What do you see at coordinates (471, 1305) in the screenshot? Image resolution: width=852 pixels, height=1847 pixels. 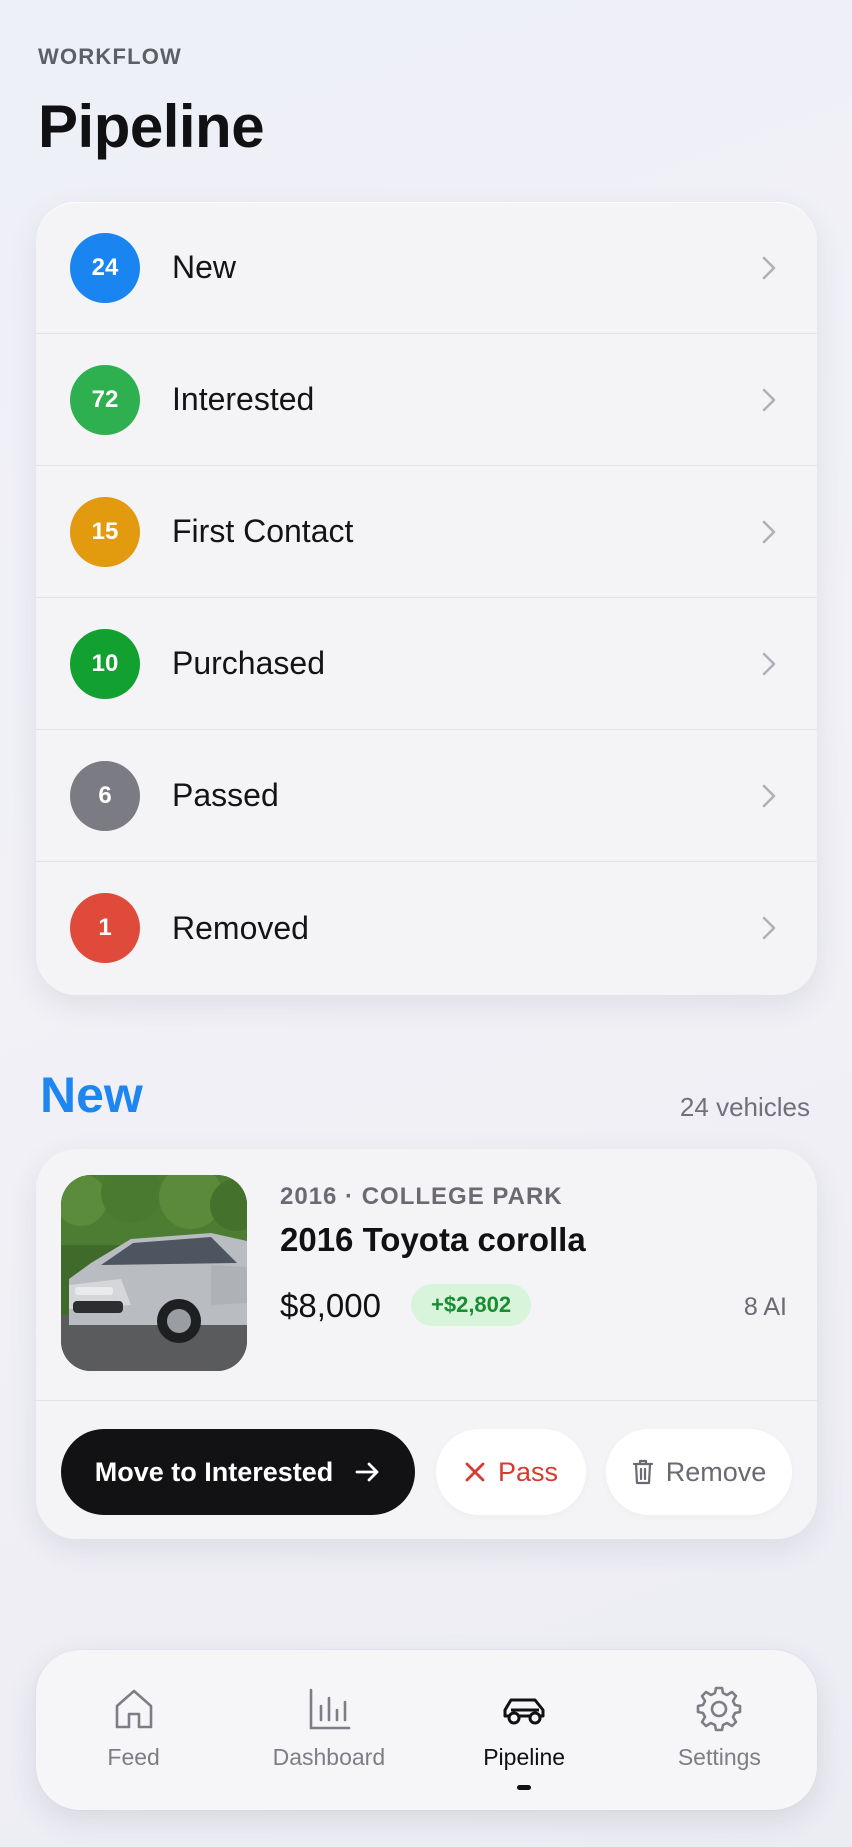 I see `price-delta-badge: +$2,802` at bounding box center [471, 1305].